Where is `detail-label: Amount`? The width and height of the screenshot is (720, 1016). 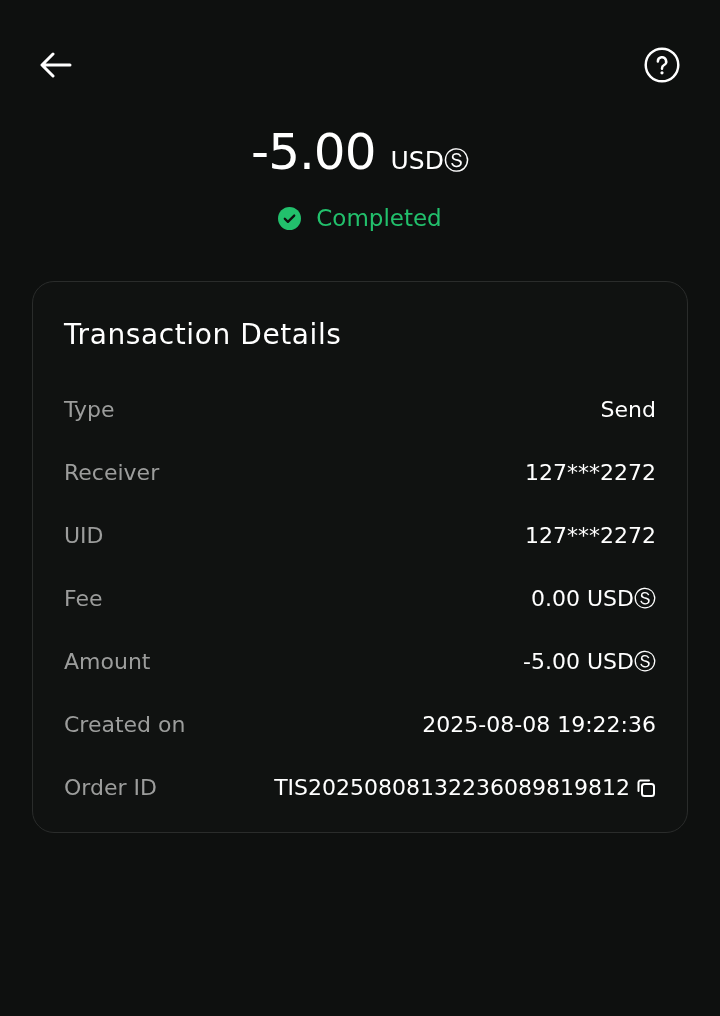
detail-label: Amount is located at coordinates (107, 661).